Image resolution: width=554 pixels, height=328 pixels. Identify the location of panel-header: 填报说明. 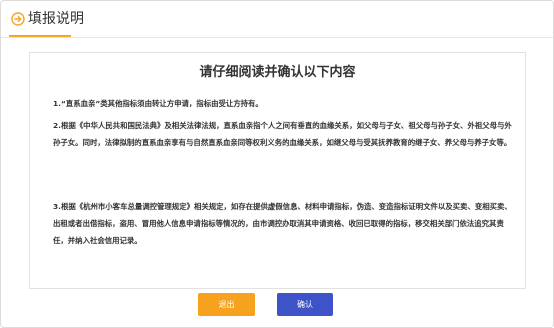
(277, 19).